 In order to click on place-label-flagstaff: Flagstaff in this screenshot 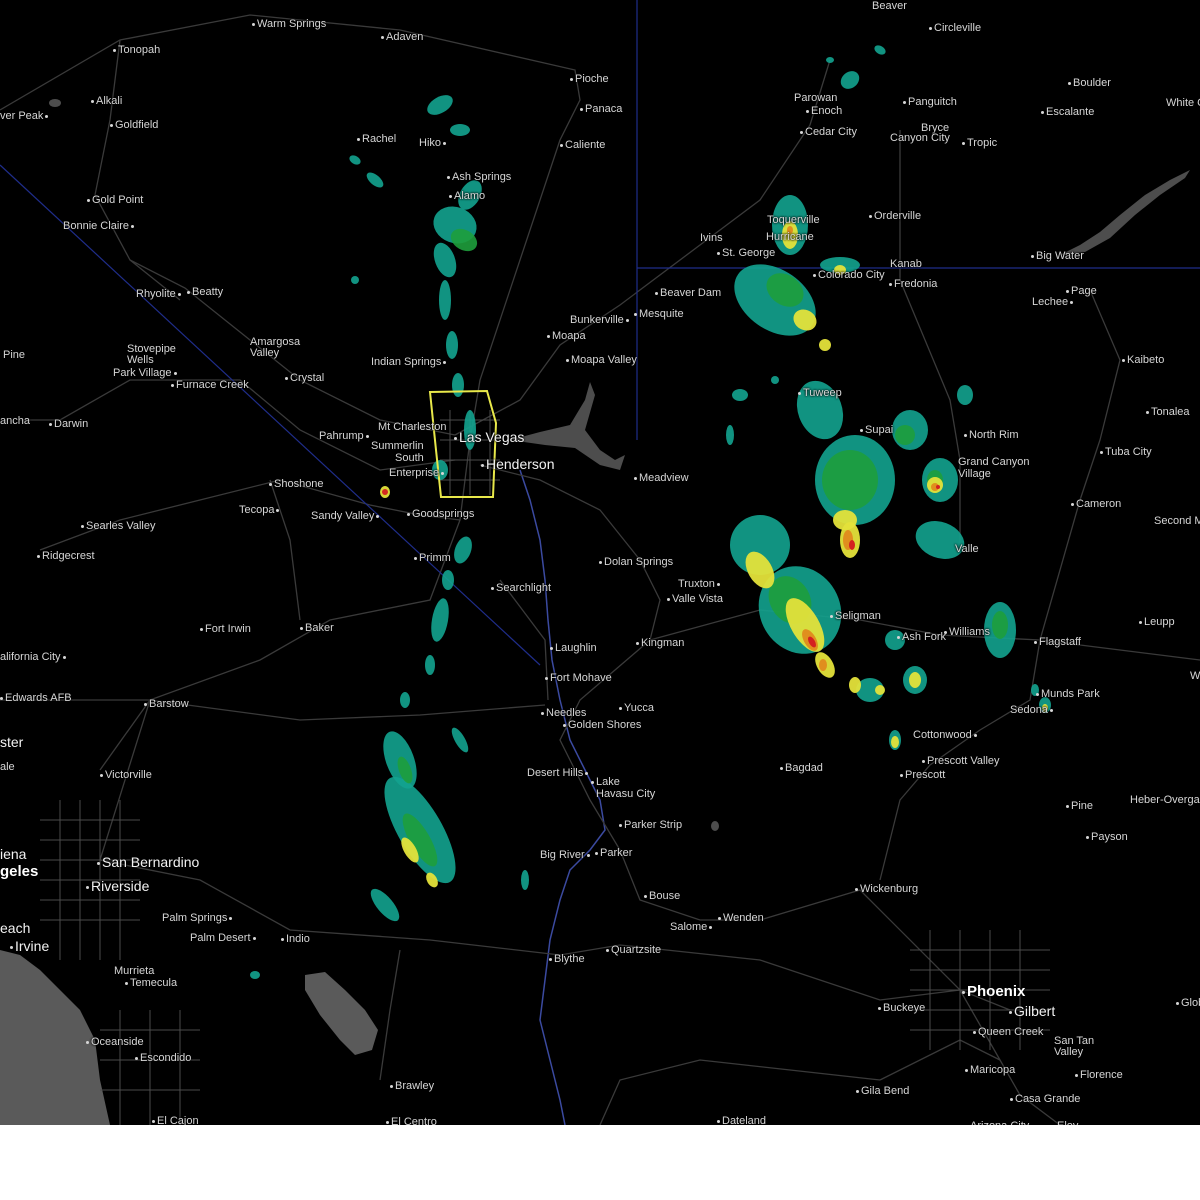, I will do `click(1057, 642)`.